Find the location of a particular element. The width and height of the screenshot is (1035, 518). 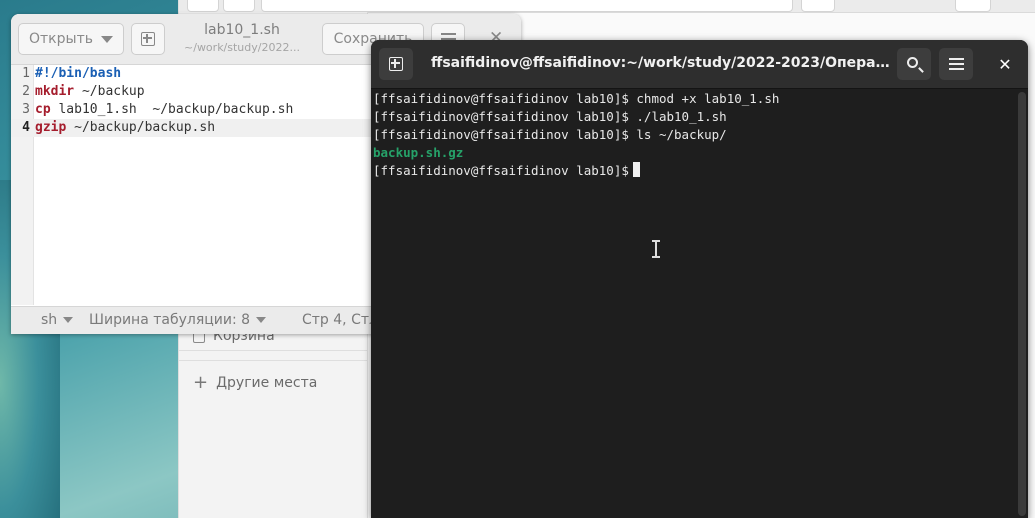

plus-icon: + is located at coordinates (201, 382).